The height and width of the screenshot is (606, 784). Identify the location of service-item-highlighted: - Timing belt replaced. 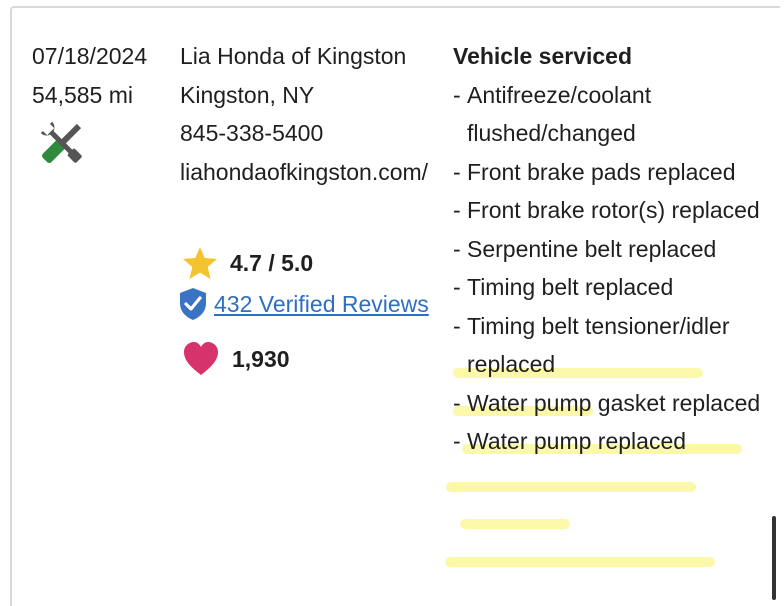
(613, 287).